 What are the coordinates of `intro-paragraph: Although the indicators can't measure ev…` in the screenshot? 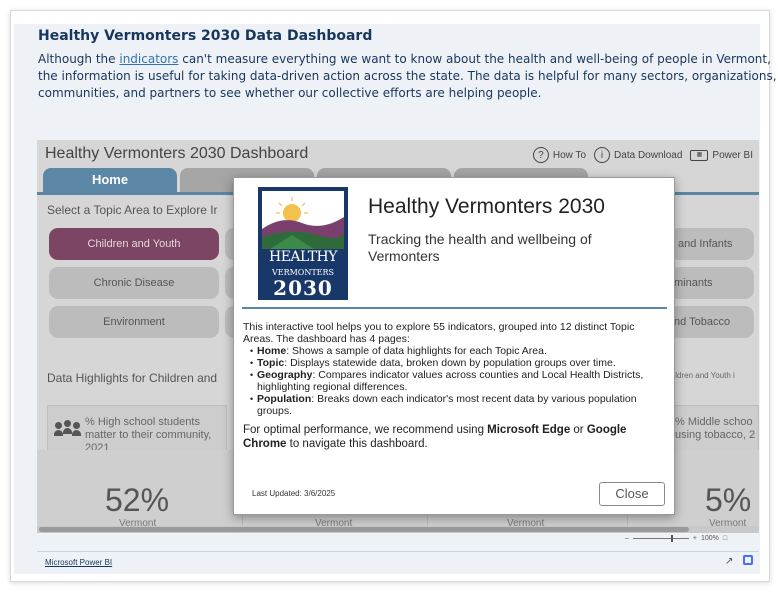 It's located at (408, 76).